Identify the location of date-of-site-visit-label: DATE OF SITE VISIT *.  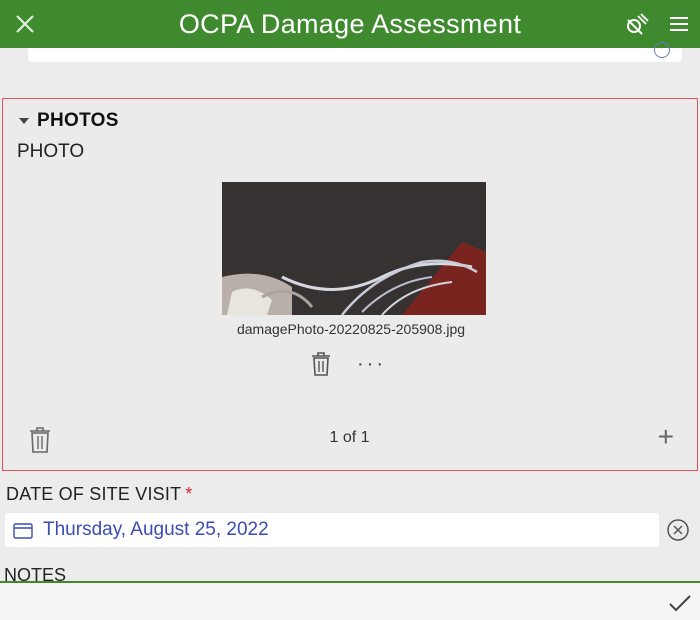
(99, 494).